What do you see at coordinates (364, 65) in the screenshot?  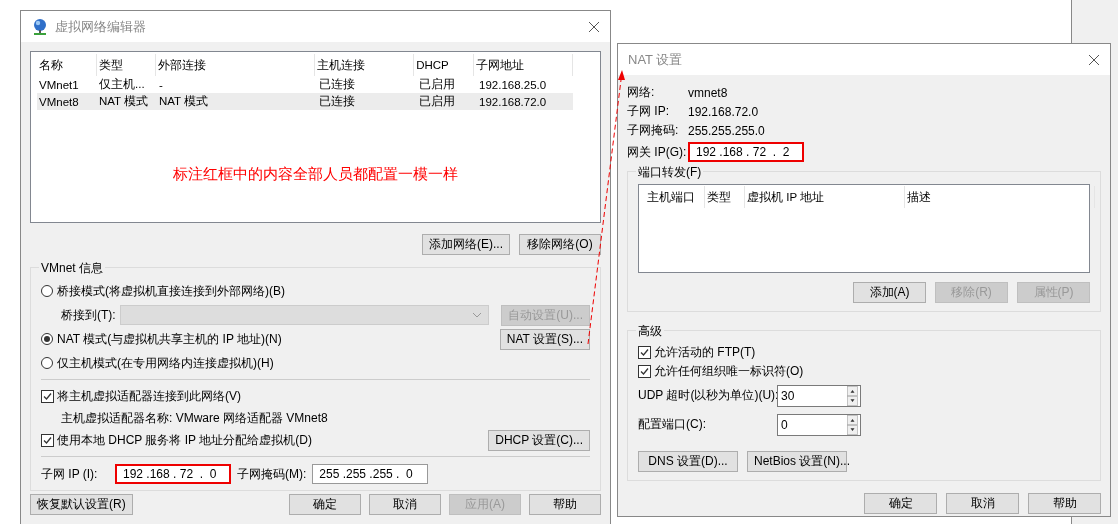 I see `column-header: 主机连接` at bounding box center [364, 65].